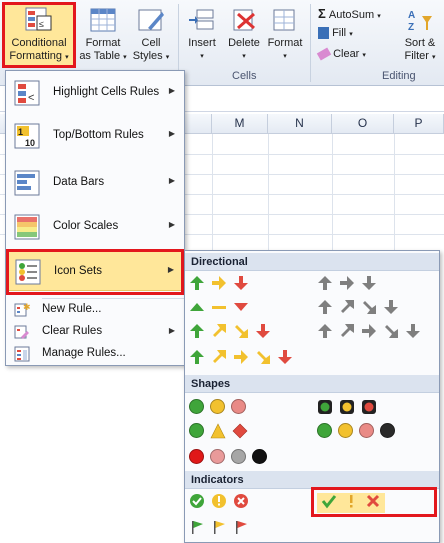 This screenshot has height=543, width=444. I want to click on fill-down-icon, so click(323, 33).